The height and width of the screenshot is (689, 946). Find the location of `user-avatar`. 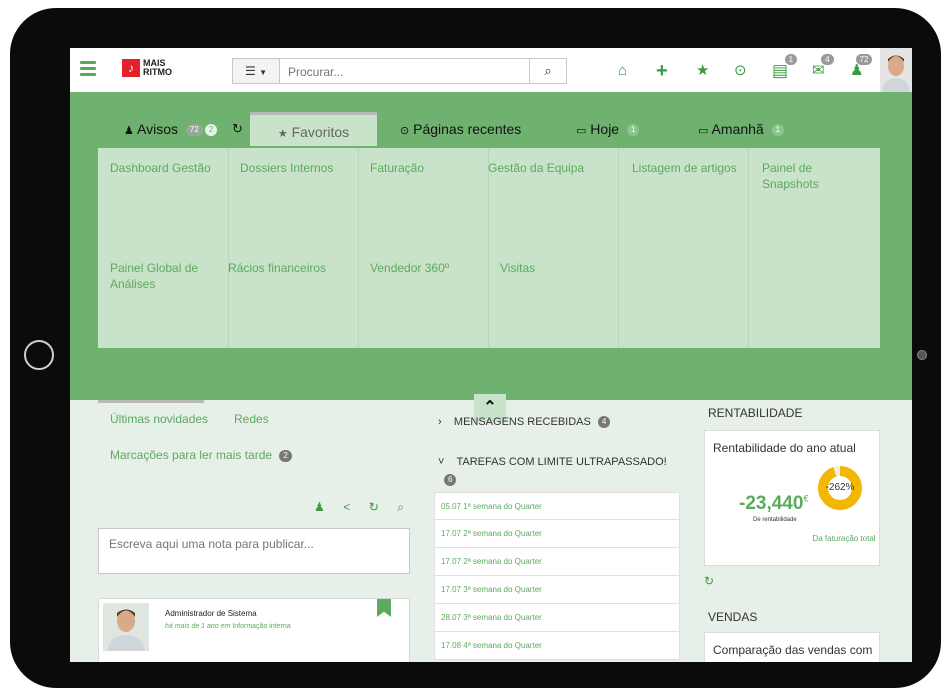

user-avatar is located at coordinates (896, 70).